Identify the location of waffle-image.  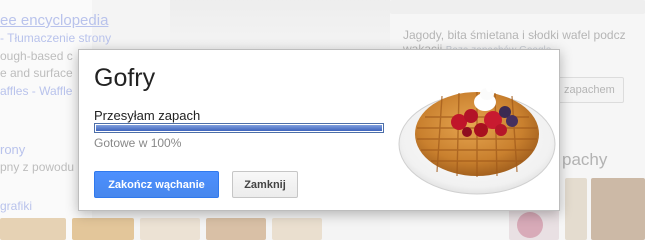
(477, 139).